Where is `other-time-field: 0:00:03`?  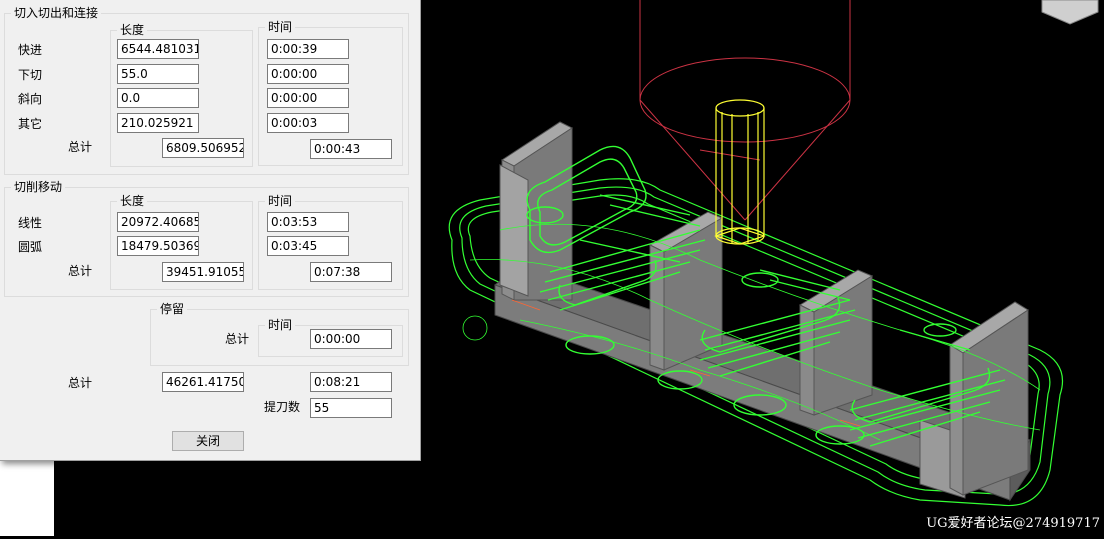
other-time-field: 0:00:03 is located at coordinates (308, 123).